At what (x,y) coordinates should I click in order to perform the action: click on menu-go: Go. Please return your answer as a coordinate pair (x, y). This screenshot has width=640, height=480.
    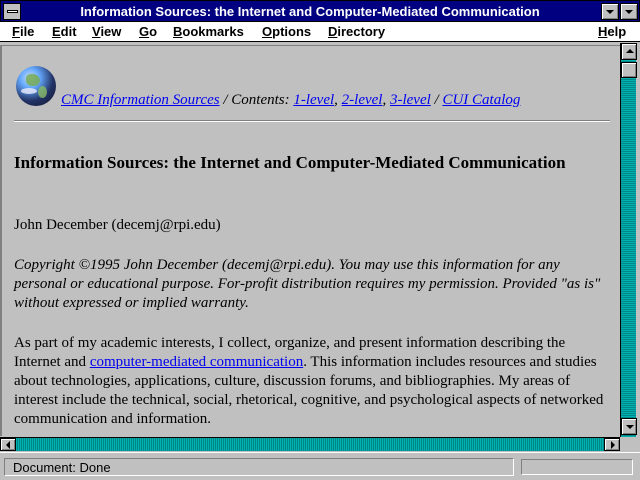
    Looking at the image, I should click on (148, 31).